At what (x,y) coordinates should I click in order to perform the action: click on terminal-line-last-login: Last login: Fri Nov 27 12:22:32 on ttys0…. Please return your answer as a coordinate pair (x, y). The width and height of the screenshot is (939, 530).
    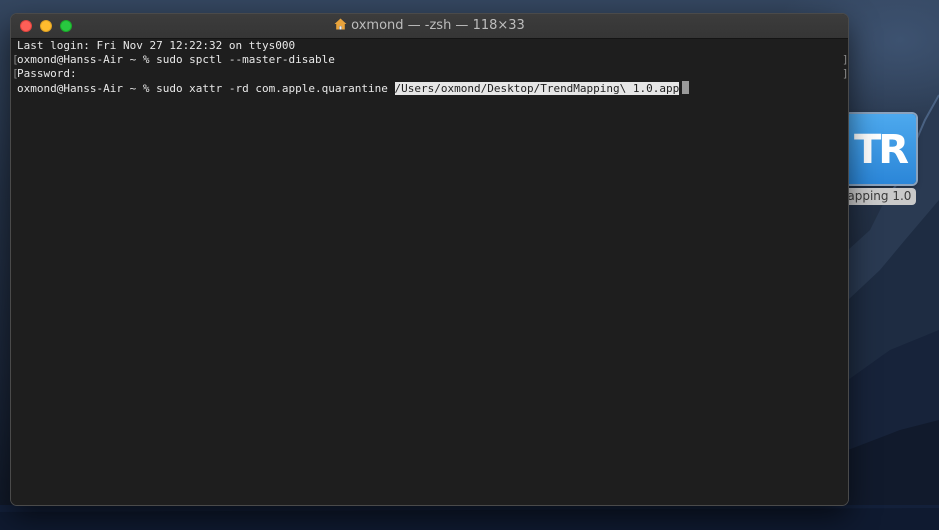
    Looking at the image, I should click on (156, 45).